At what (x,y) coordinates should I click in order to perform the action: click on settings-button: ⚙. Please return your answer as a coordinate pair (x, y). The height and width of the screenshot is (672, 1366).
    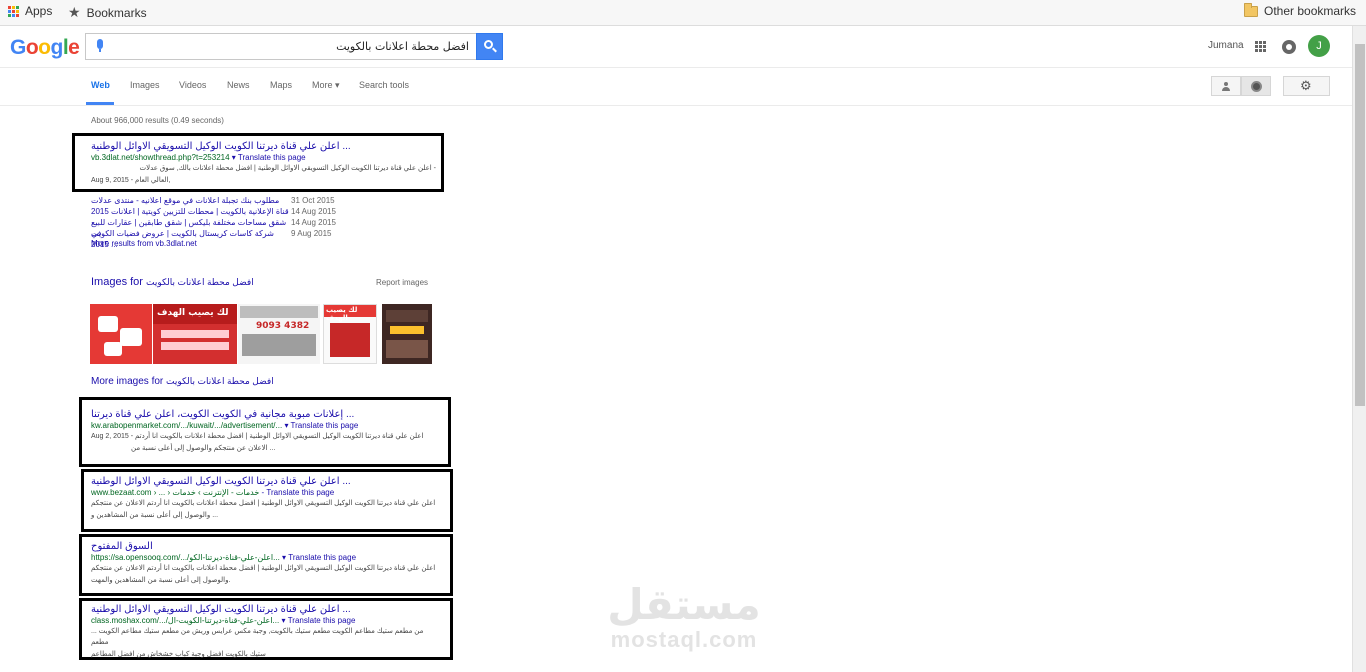
    Looking at the image, I should click on (1306, 86).